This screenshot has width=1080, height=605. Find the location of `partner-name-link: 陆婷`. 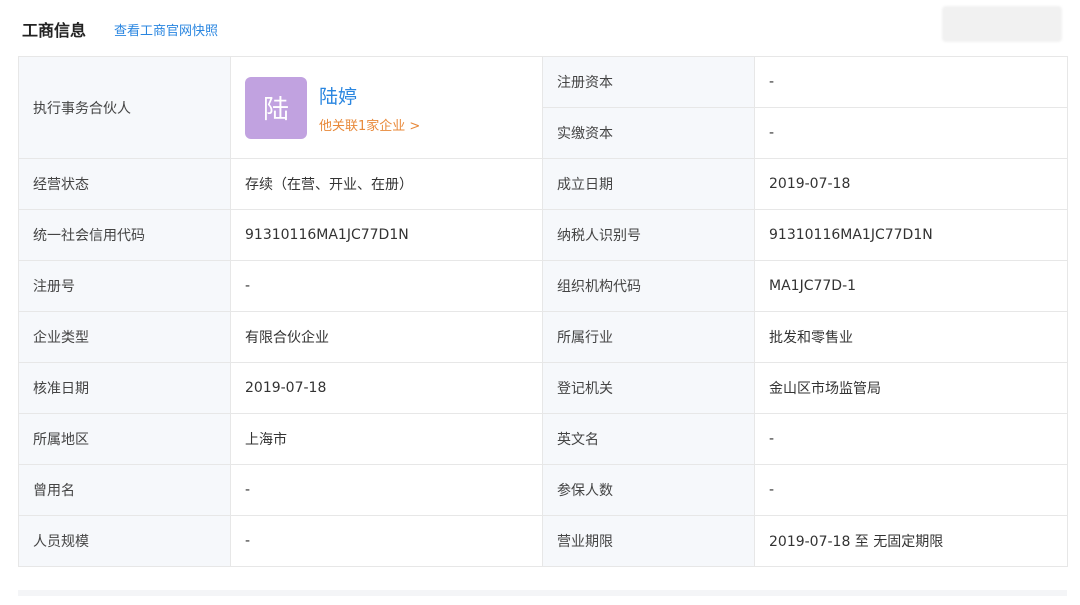

partner-name-link: 陆婷 is located at coordinates (369, 95).